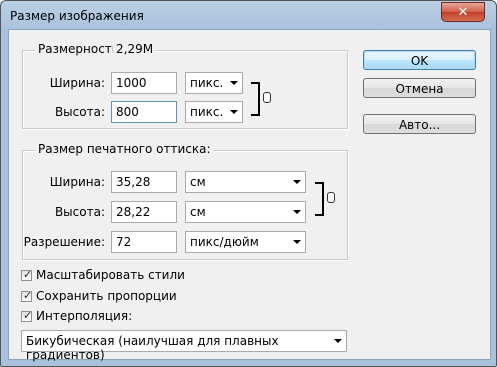 This screenshot has width=497, height=367. Describe the element at coordinates (124, 149) in the screenshot. I see `print-size-label: Размер печатного оттиска:` at that location.